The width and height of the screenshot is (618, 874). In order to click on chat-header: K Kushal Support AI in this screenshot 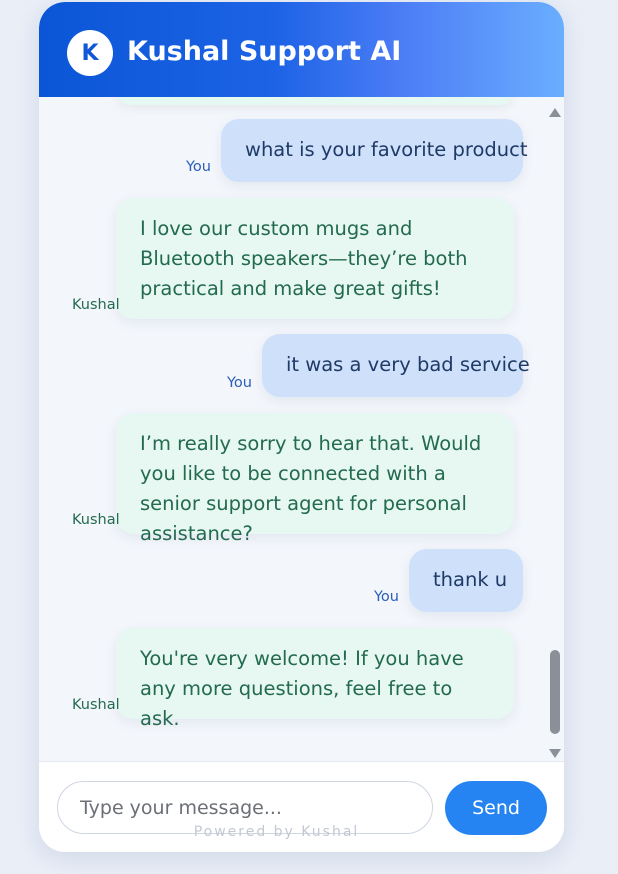, I will do `click(301, 49)`.